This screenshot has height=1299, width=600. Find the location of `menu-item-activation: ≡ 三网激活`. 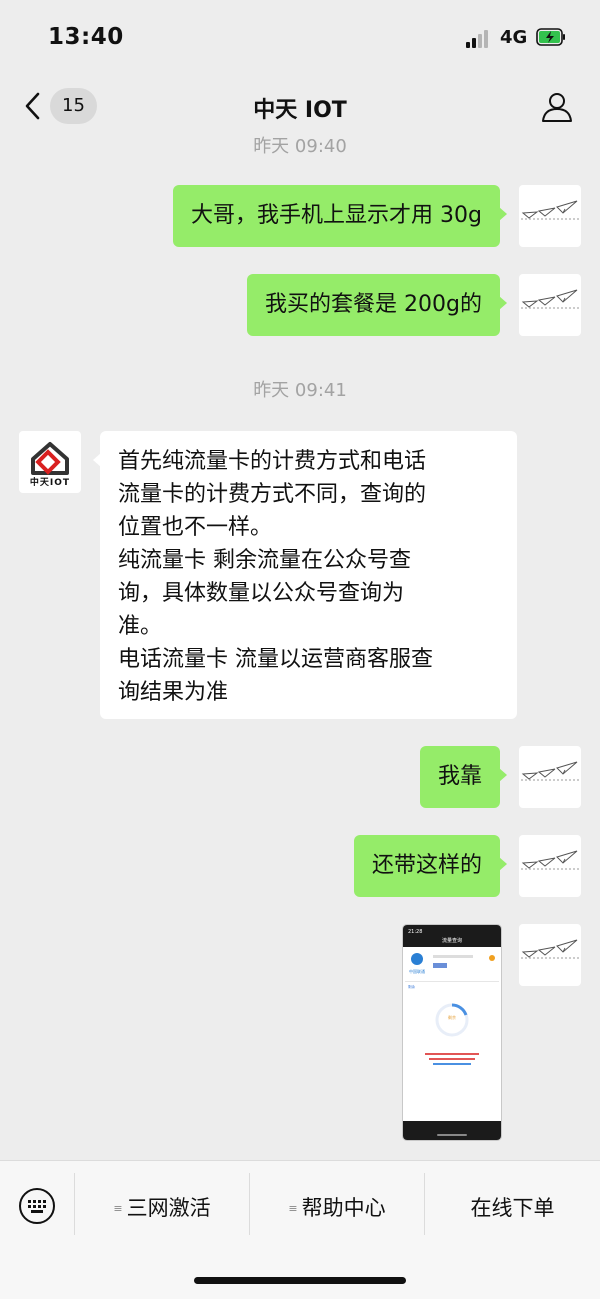

menu-item-activation: ≡ 三网激活 is located at coordinates (162, 1208).